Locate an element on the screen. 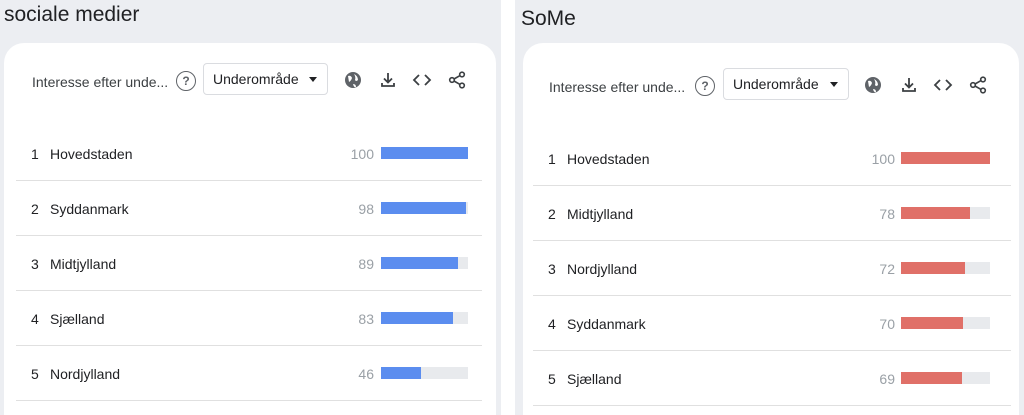  interest-value: 46 is located at coordinates (366, 374).